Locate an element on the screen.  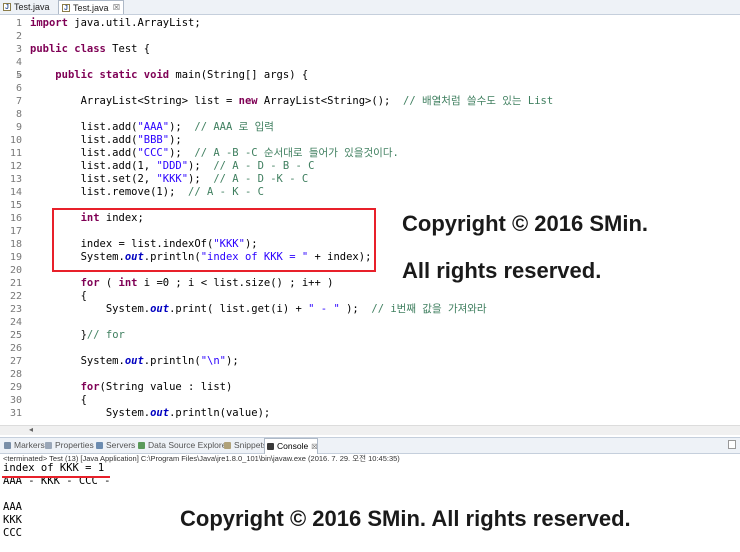
code-line: 14 list.remove(1); // A - K - C is located at coordinates (370, 192).